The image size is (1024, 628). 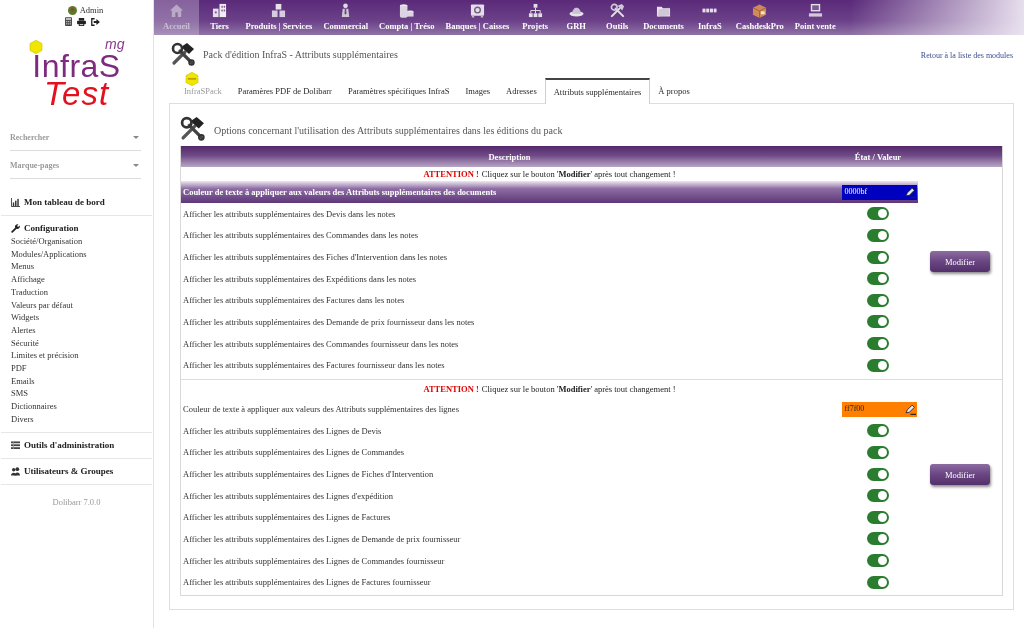 What do you see at coordinates (76, 381) in the screenshot?
I see `menu-item: Emails` at bounding box center [76, 381].